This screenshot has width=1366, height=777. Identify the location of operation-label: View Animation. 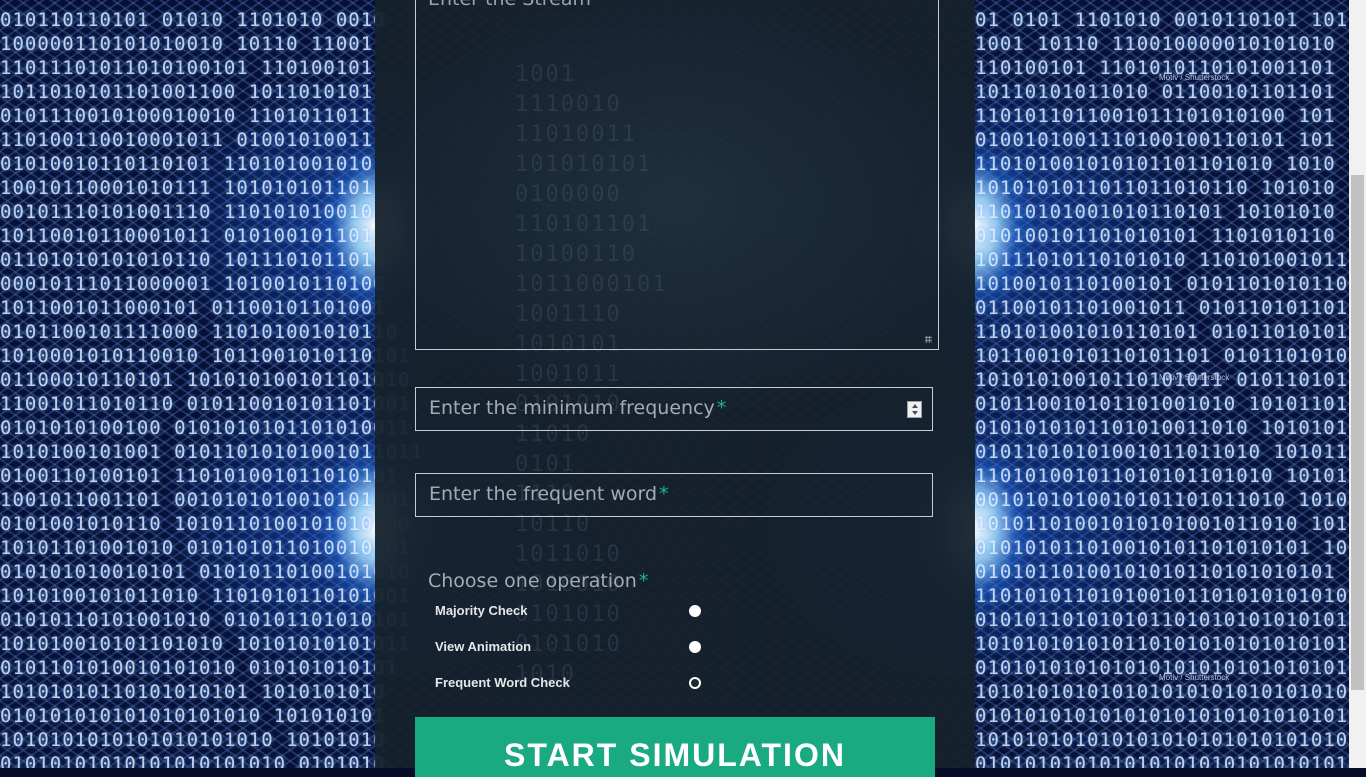
(483, 646).